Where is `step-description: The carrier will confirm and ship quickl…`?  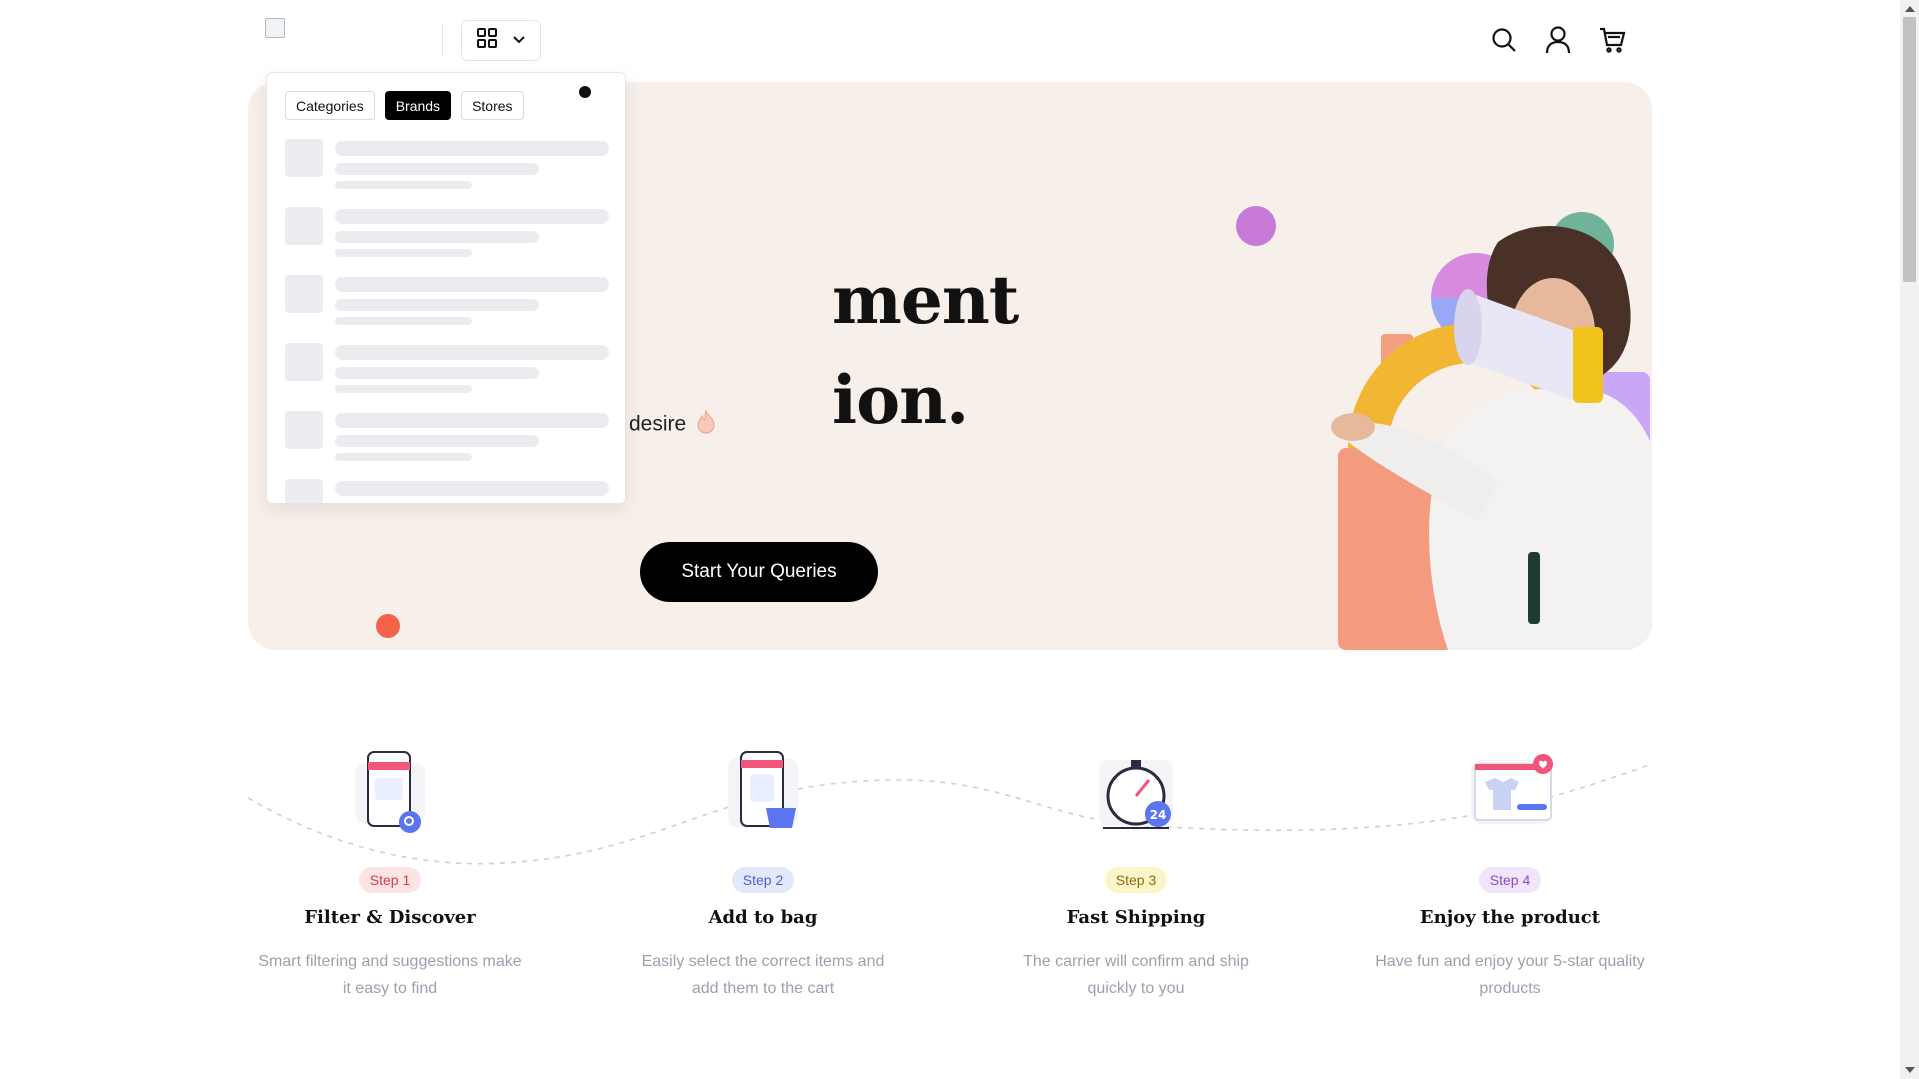
step-description: The carrier will confirm and ship quickl… is located at coordinates (1136, 975).